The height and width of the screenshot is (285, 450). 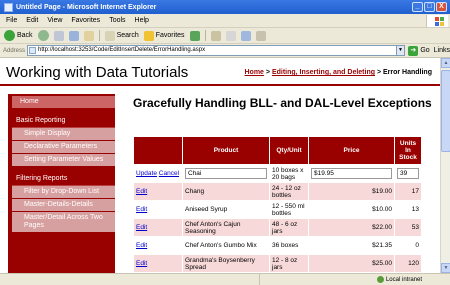 I want to click on sidebar-item-filter-dropdown: Filter by Drop-Down List, so click(x=63, y=192).